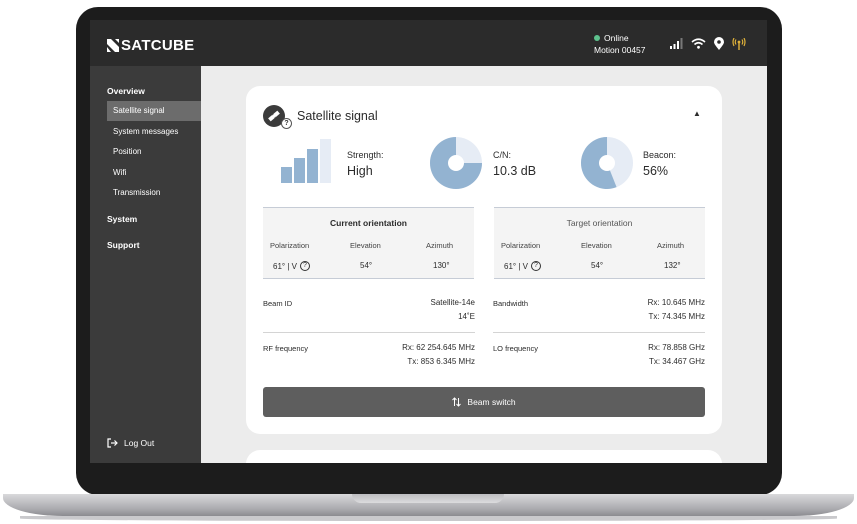 The image size is (857, 524). What do you see at coordinates (596, 245) in the screenshot?
I see `target-elevation-header: Elevation` at bounding box center [596, 245].